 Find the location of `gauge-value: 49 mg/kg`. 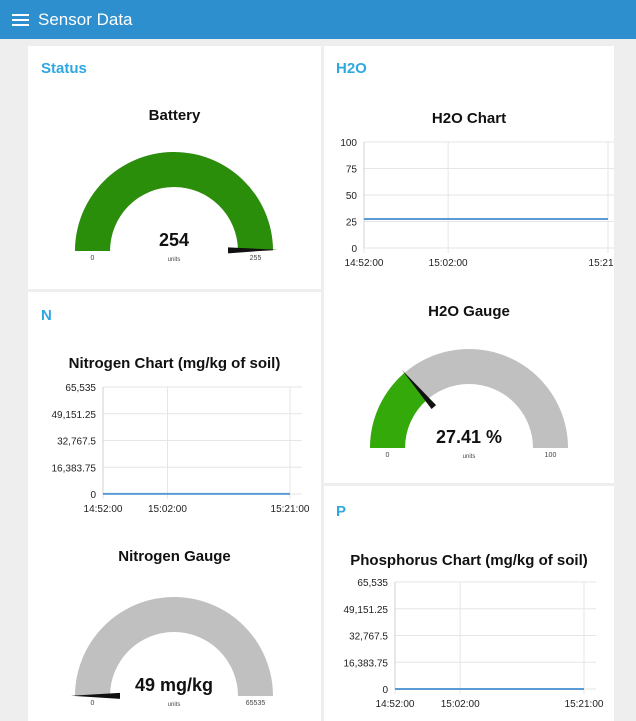

gauge-value: 49 mg/kg is located at coordinates (174, 685).